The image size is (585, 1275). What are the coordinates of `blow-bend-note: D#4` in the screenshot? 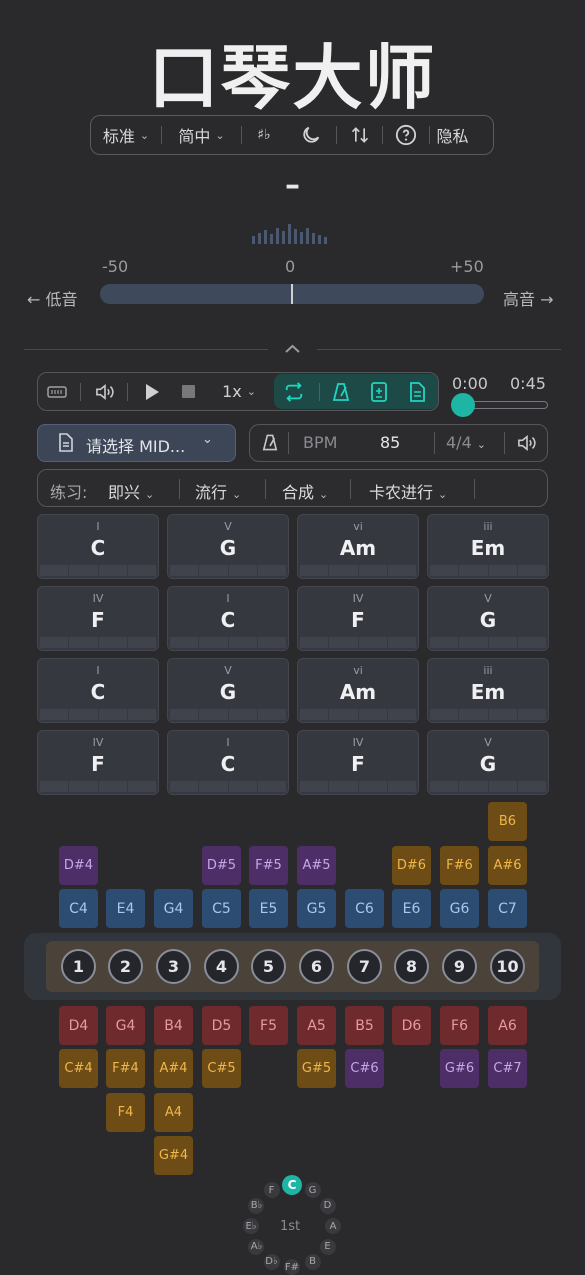 It's located at (78, 865).